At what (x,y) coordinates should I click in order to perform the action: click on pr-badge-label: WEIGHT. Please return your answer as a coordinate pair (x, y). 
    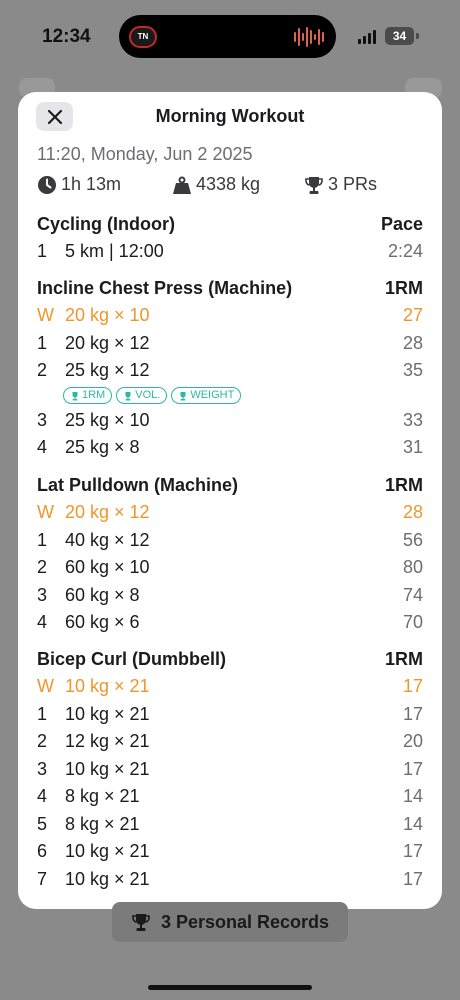
    Looking at the image, I should click on (212, 395).